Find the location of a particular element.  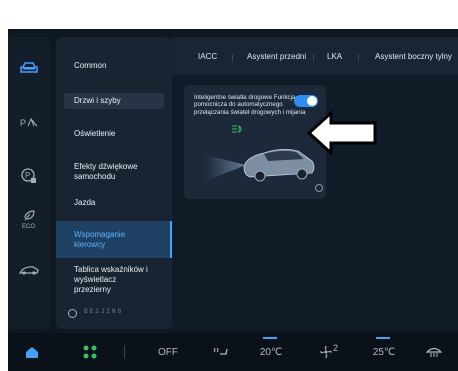

high-beam-icon is located at coordinates (237, 129).